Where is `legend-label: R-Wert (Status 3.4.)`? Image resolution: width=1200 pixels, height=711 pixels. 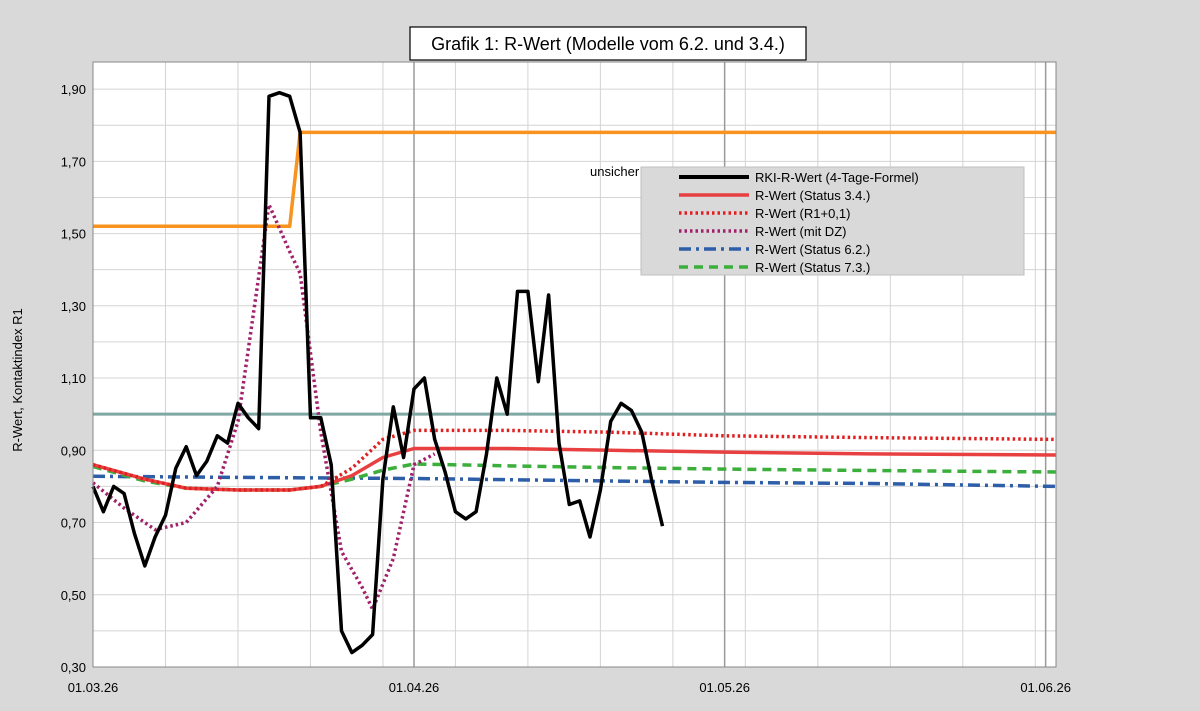
legend-label: R-Wert (Status 3.4.) is located at coordinates (812, 195).